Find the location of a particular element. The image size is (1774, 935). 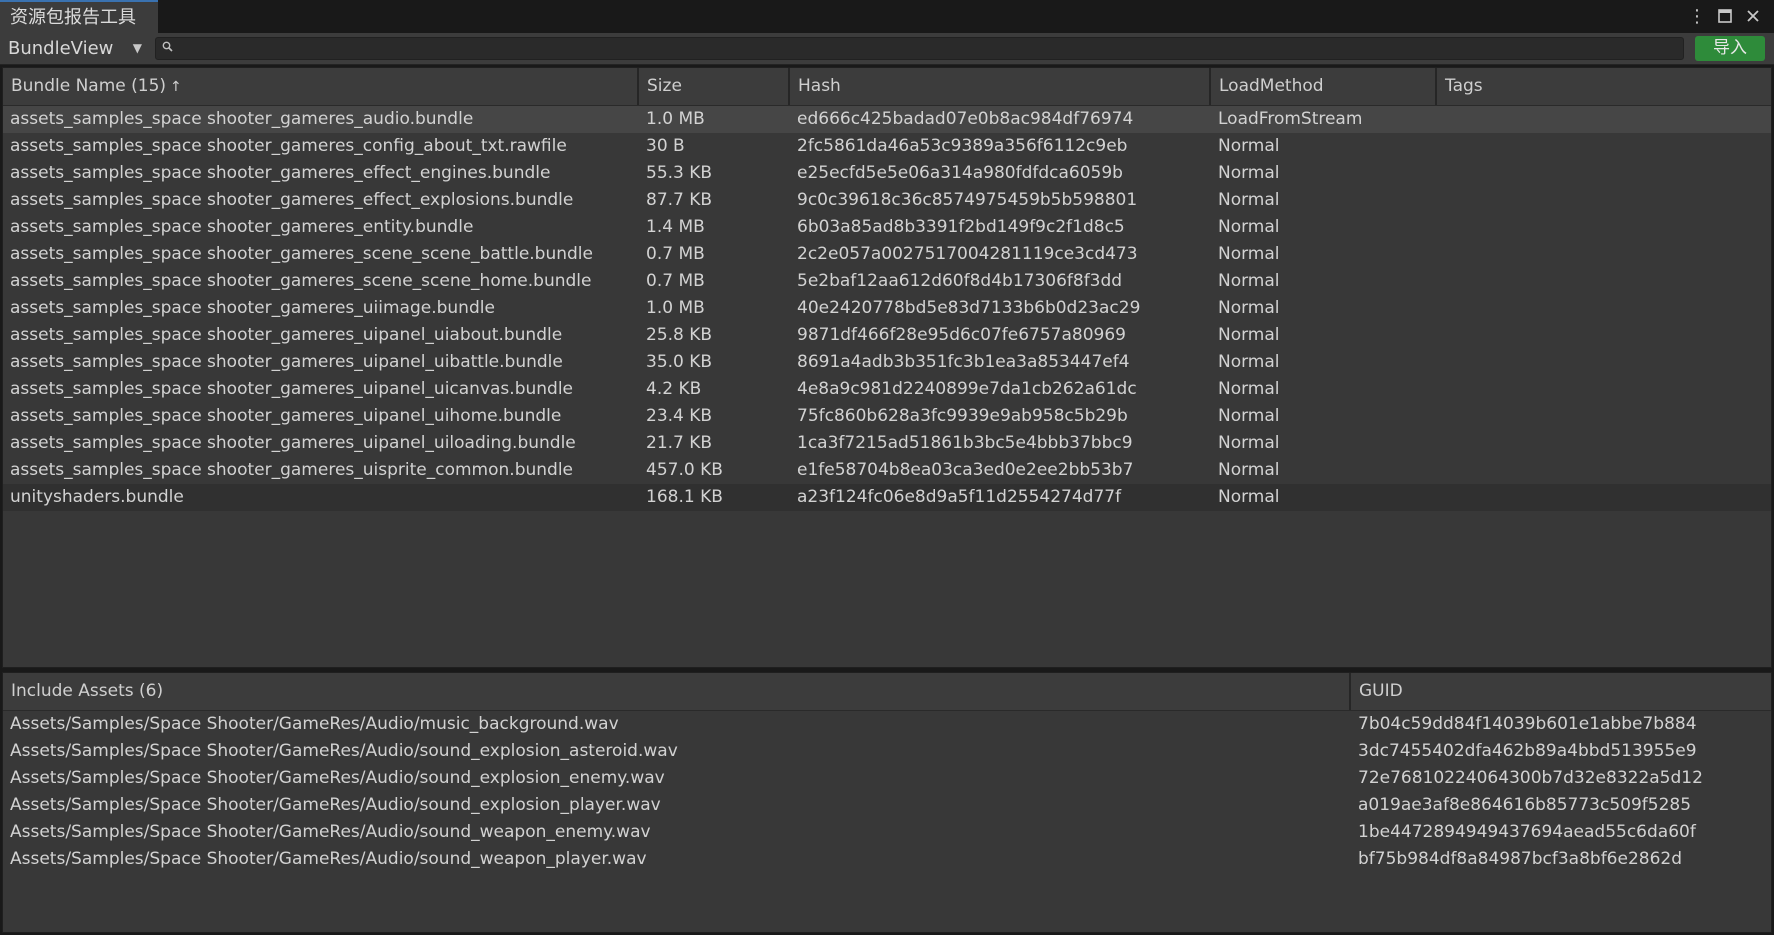

toolbar: BundleView ▼ 导入 is located at coordinates (887, 49).